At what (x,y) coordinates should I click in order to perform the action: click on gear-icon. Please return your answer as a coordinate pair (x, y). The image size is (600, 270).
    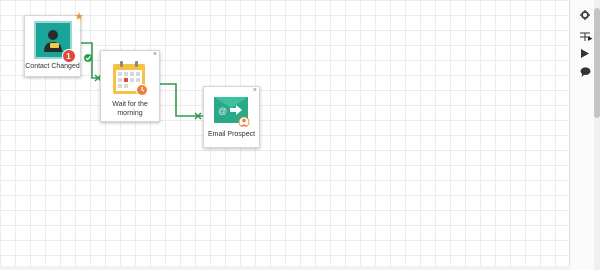
    Looking at the image, I should click on (585, 15).